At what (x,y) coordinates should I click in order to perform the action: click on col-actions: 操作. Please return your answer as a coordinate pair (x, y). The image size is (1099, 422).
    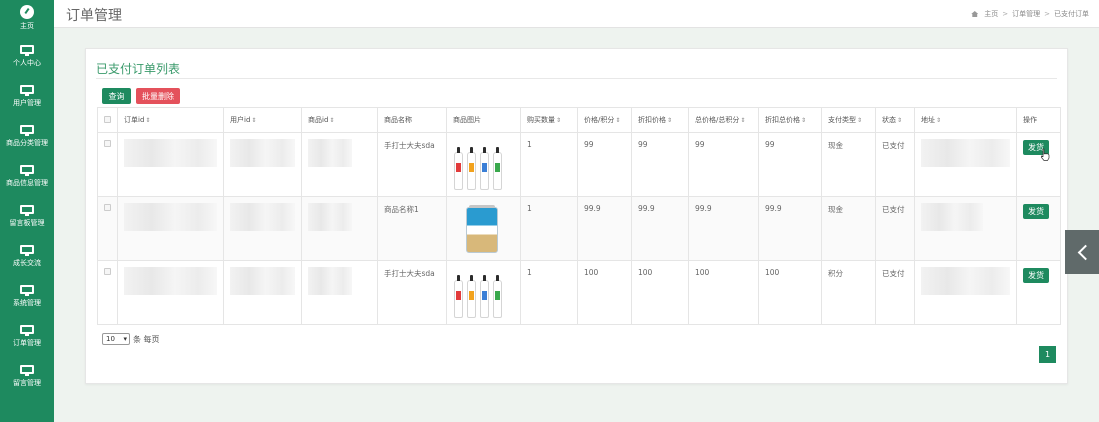
    Looking at the image, I should click on (1038, 120).